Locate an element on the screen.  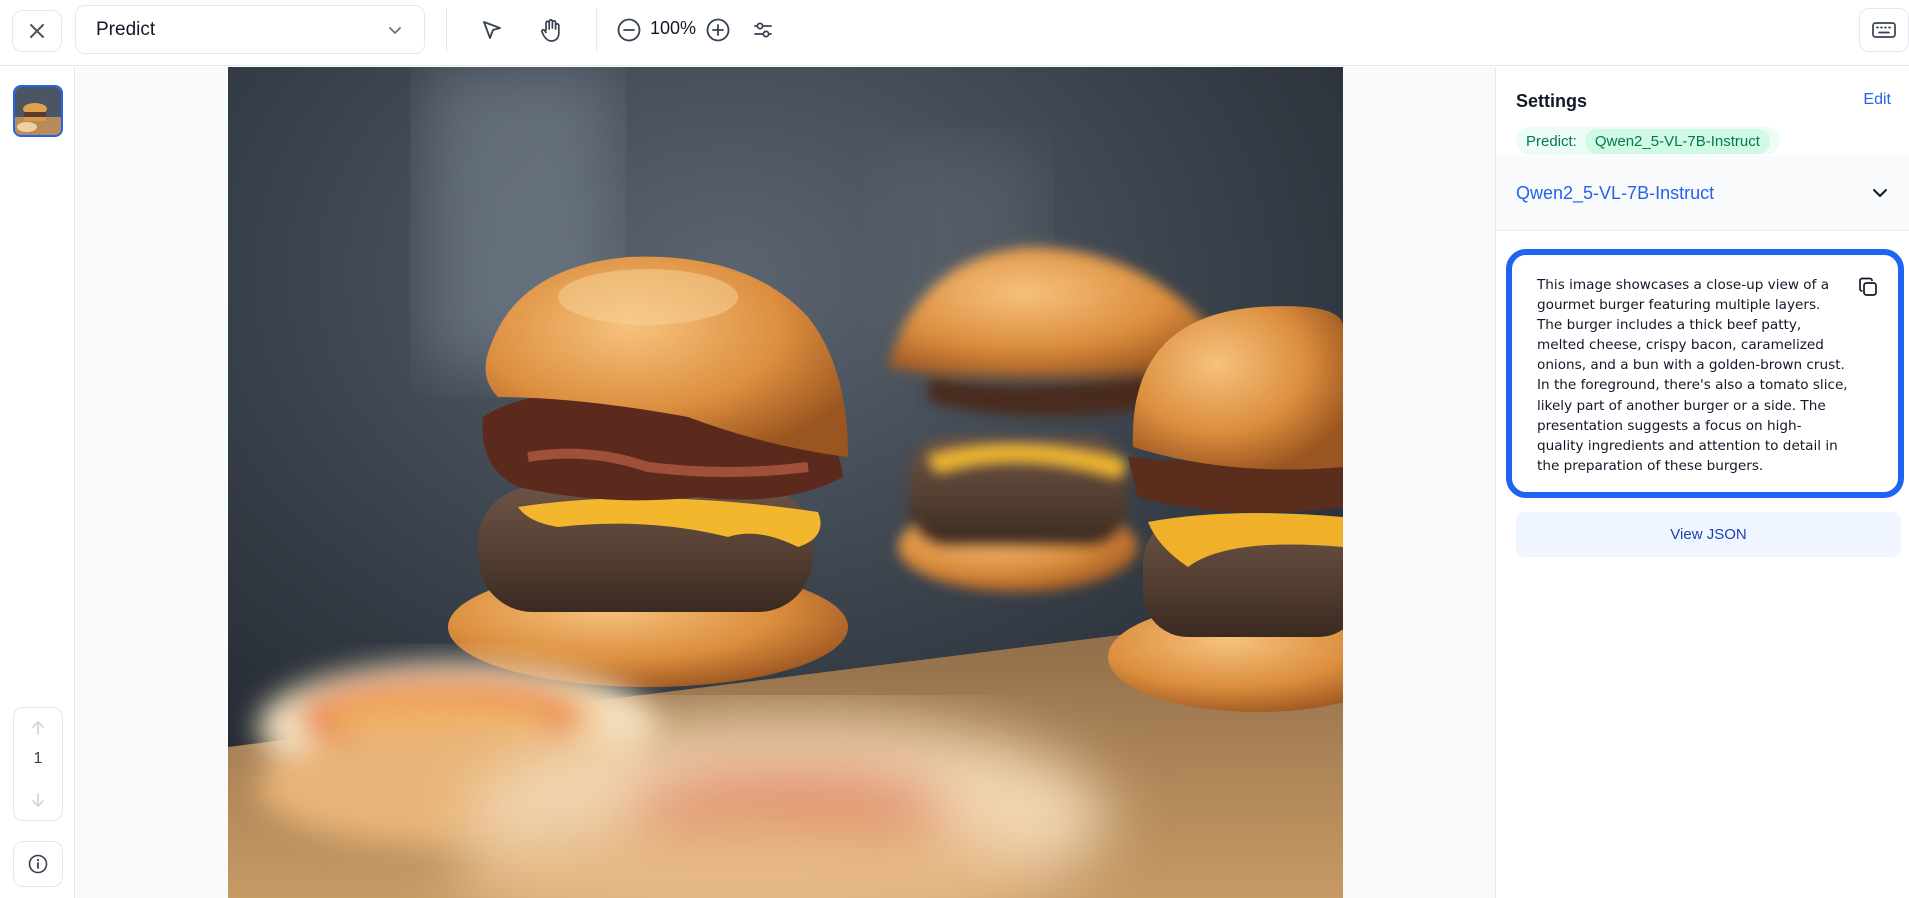
adjustments-icon is located at coordinates (763, 30).